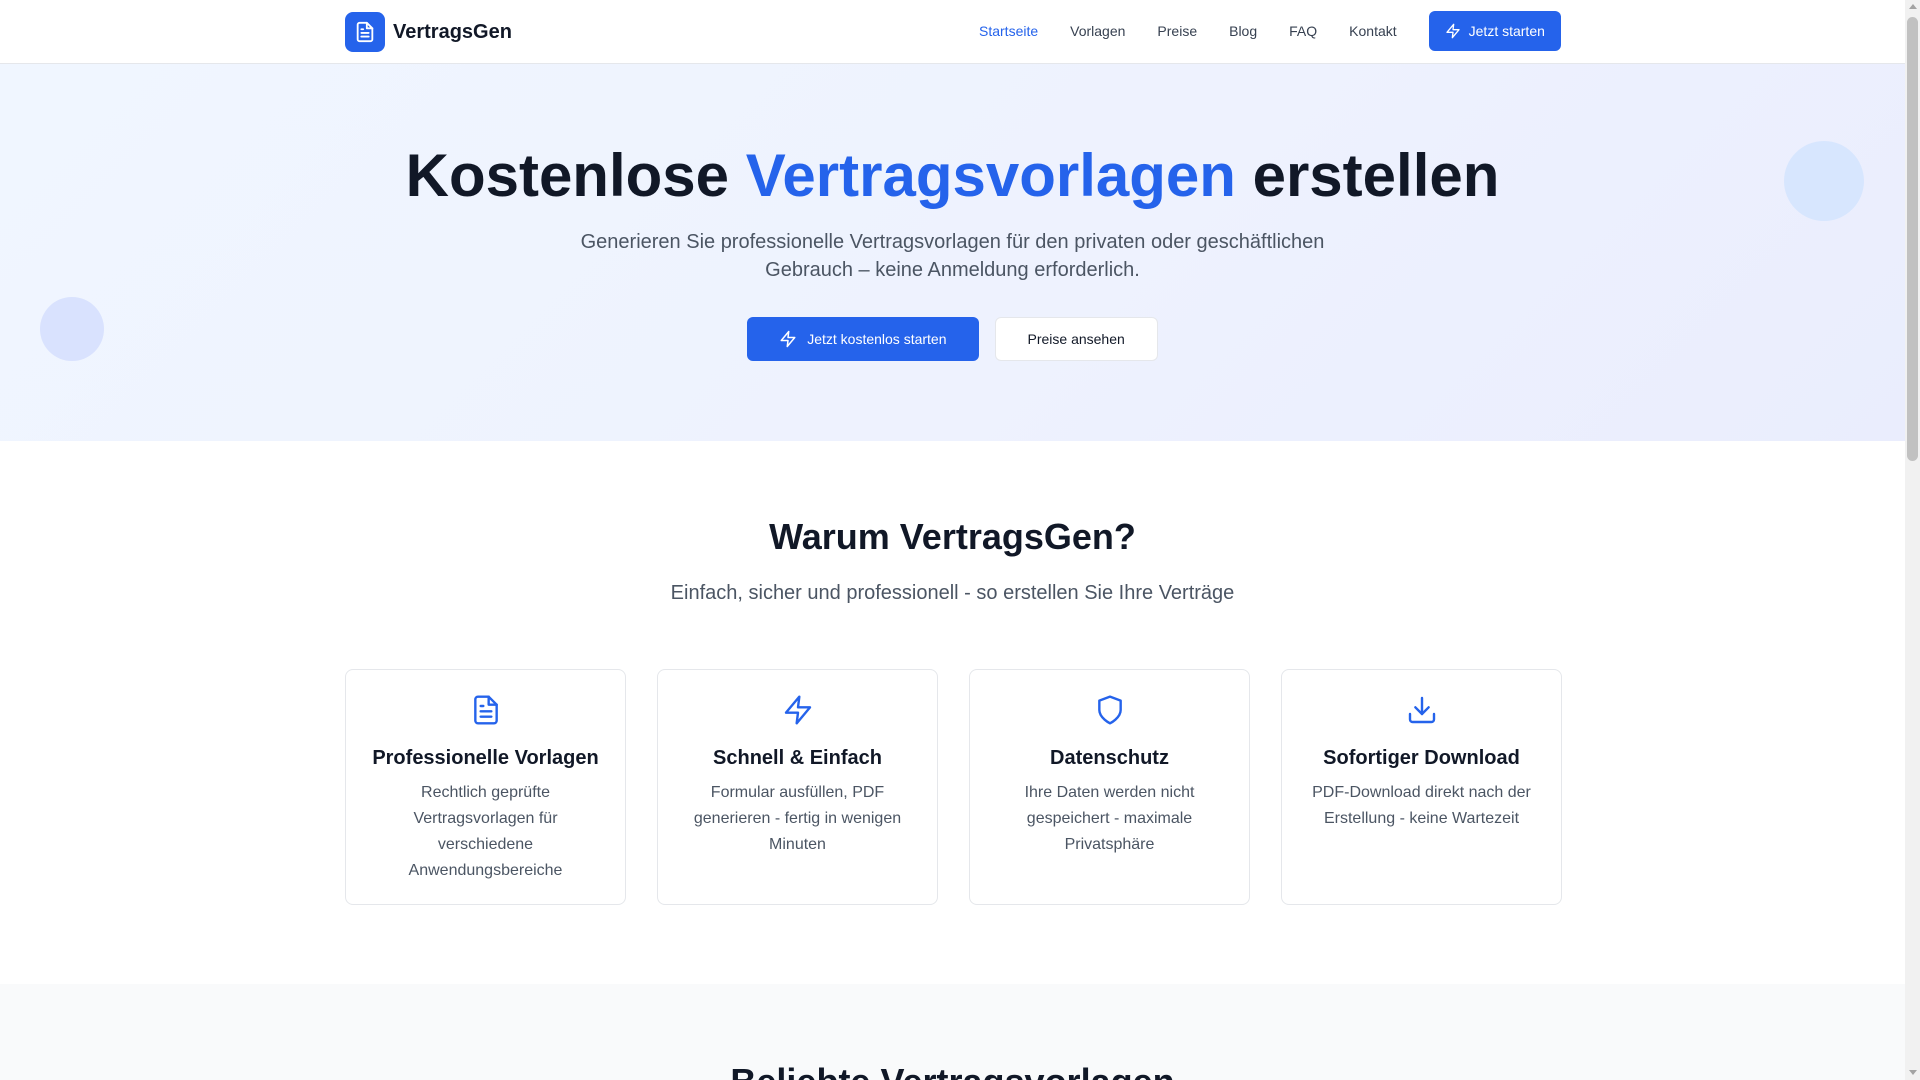  I want to click on start-now-label: Jetzt starten, so click(1506, 31).